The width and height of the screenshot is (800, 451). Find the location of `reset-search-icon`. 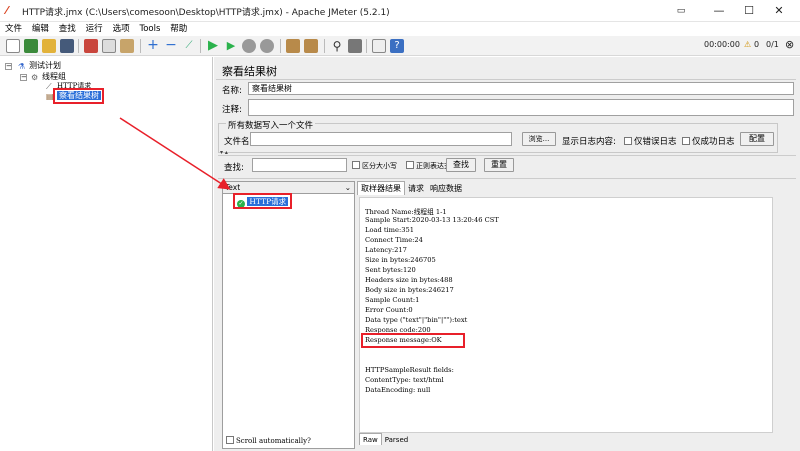

reset-search-icon is located at coordinates (355, 46).